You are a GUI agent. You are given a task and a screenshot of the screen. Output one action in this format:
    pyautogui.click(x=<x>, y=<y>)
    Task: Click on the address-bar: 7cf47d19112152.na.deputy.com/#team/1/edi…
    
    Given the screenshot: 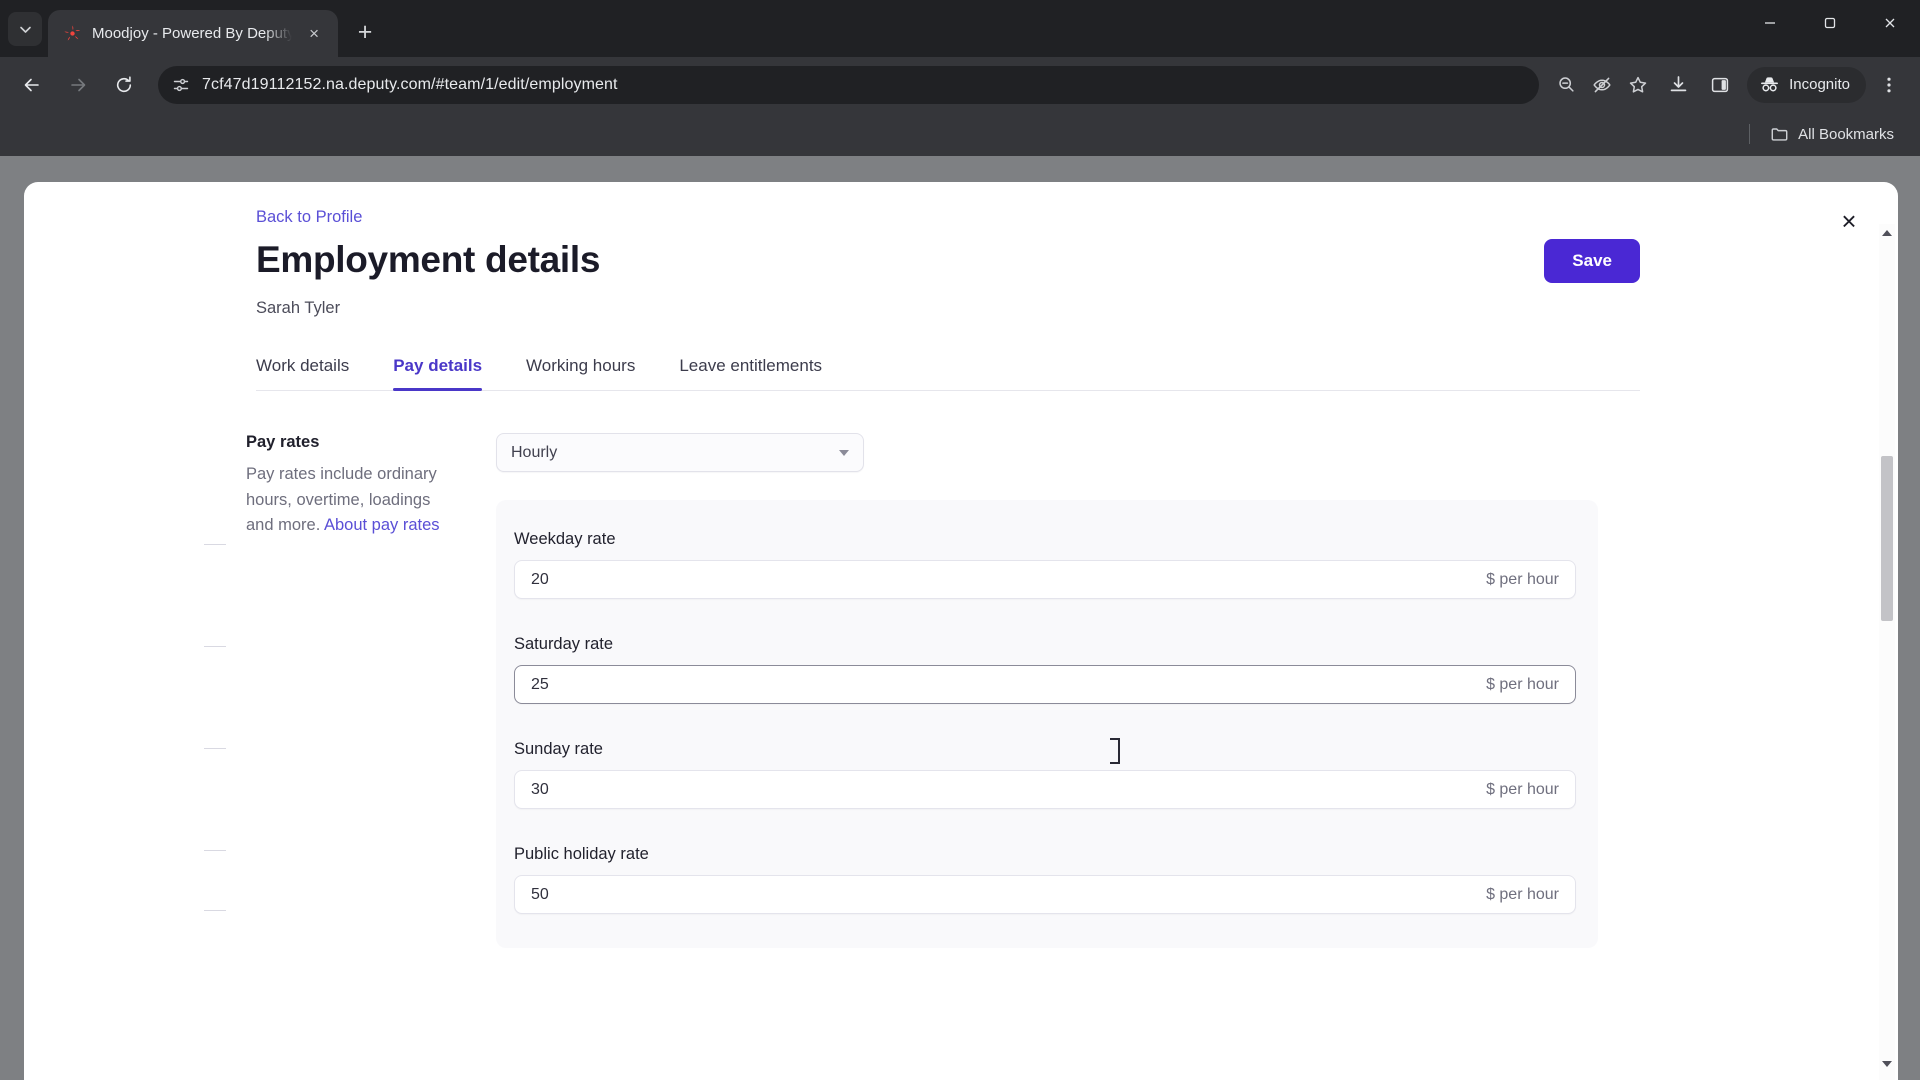 What is the action you would take?
    pyautogui.click(x=849, y=84)
    